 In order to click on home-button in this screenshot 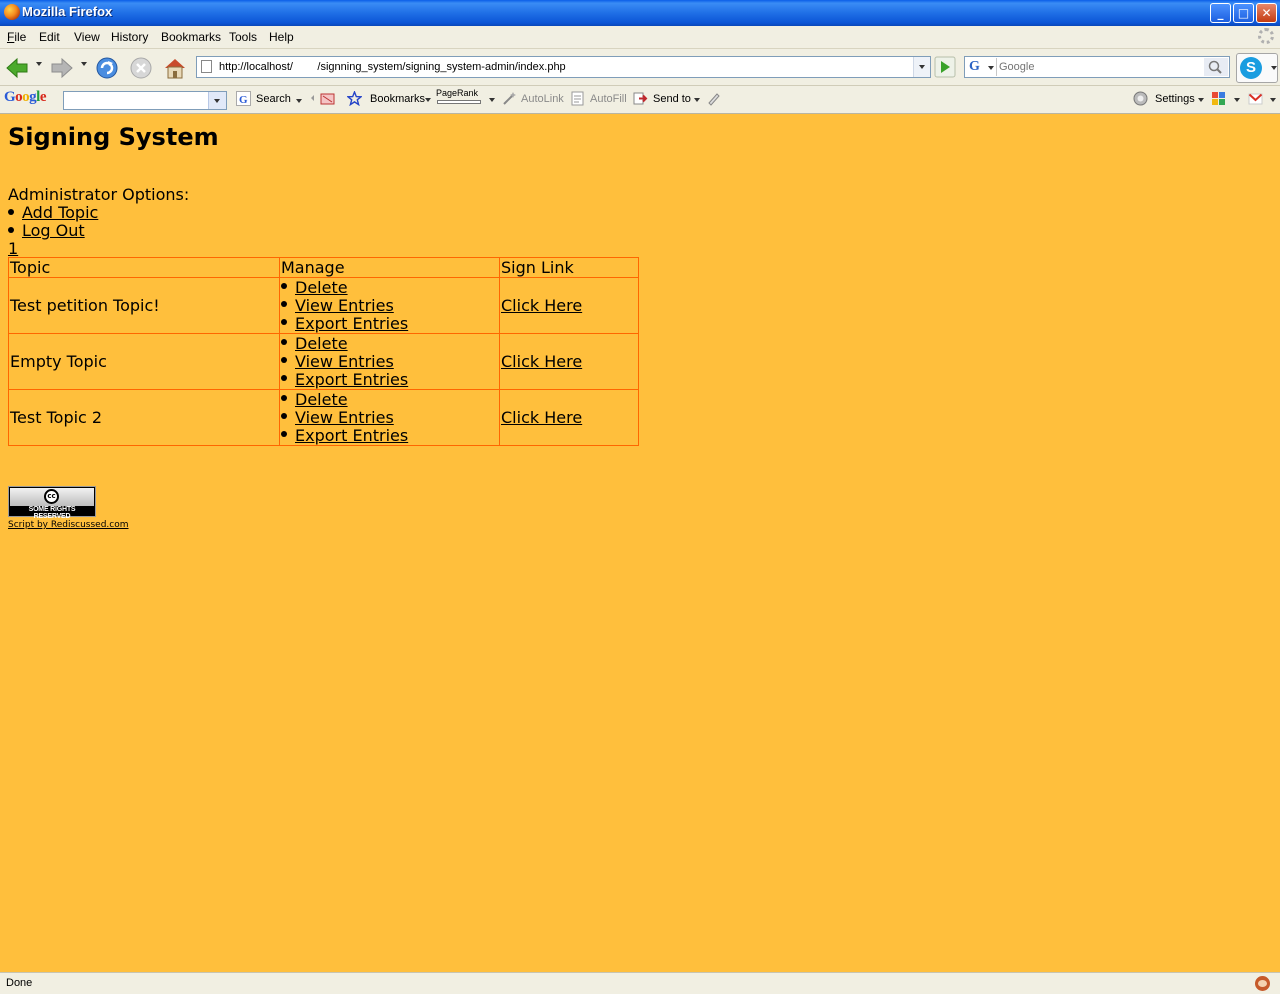, I will do `click(175, 68)`.